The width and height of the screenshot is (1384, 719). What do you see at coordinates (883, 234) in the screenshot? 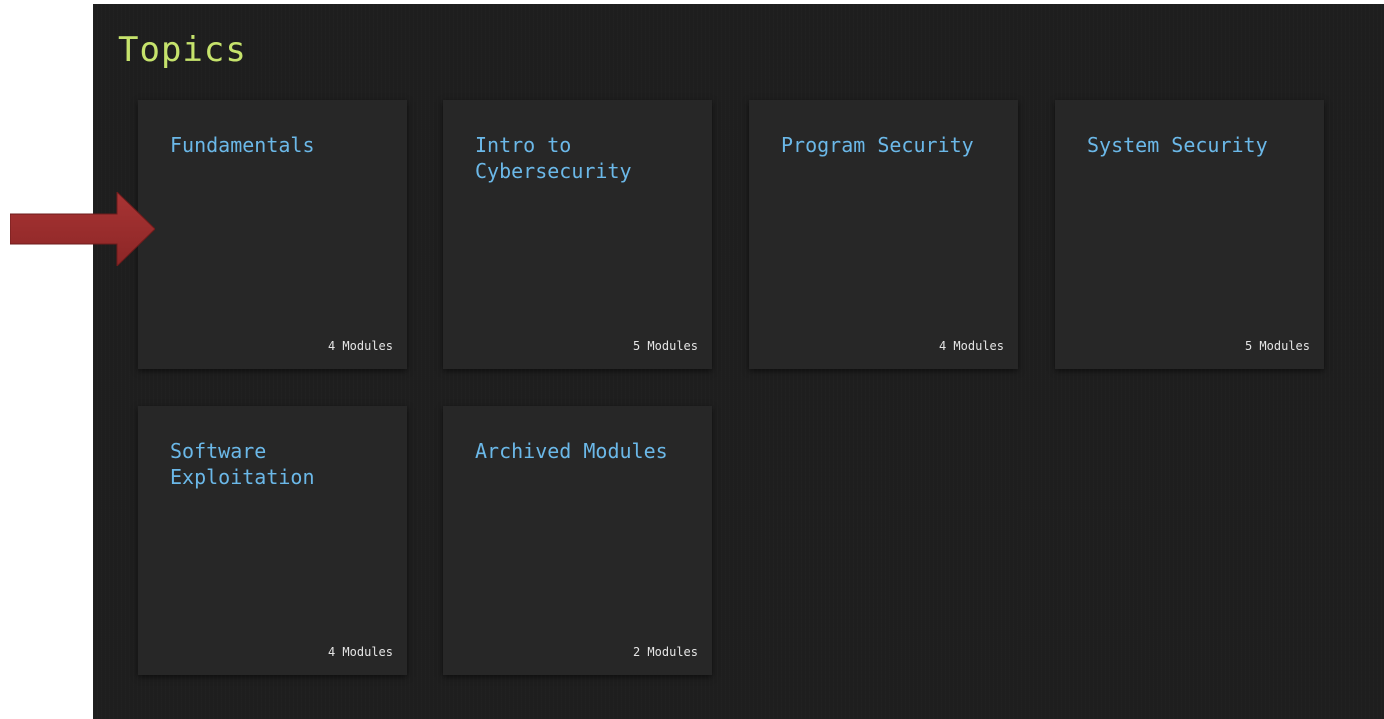
I see `topic-card-program-security: Program Security 4 Modules` at bounding box center [883, 234].